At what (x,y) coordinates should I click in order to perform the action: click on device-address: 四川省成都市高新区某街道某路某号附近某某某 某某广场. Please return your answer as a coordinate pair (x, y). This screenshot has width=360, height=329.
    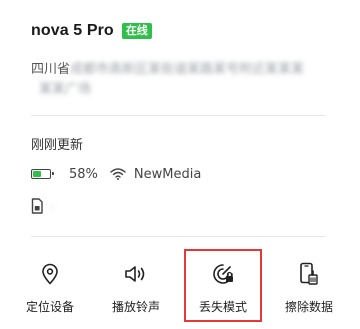
    Looking at the image, I should click on (176, 80).